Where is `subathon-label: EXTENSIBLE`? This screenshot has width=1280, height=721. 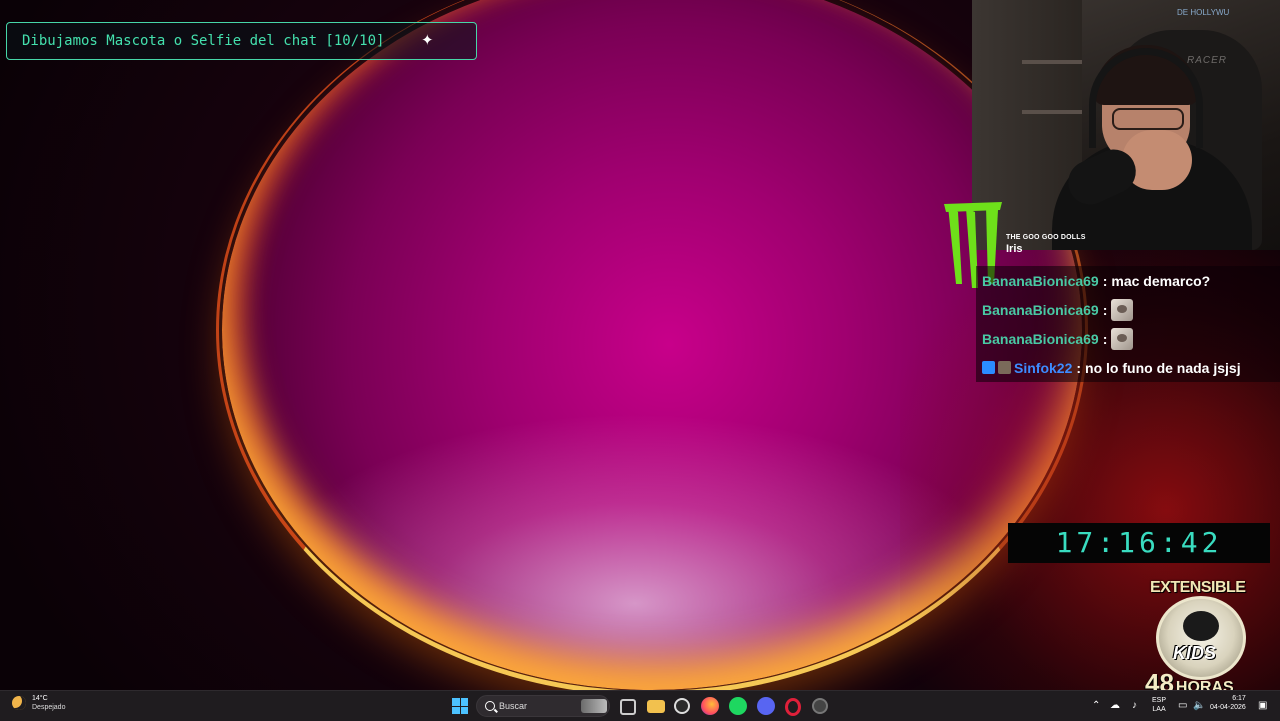
subathon-label: EXTENSIBLE is located at coordinates (1198, 587).